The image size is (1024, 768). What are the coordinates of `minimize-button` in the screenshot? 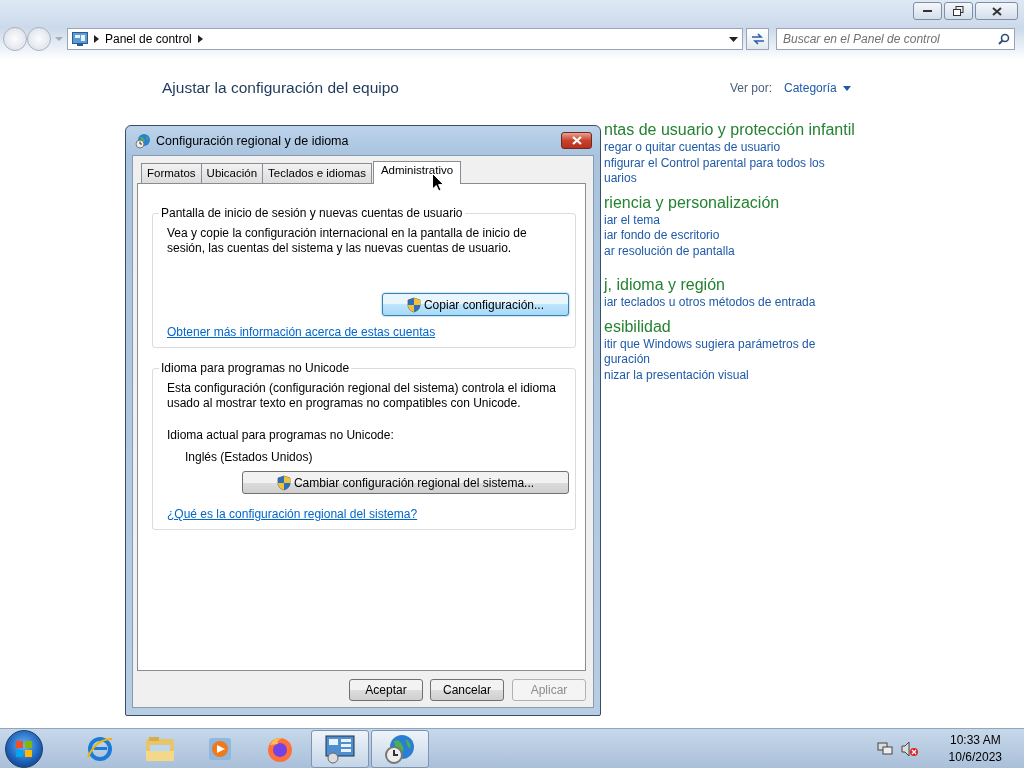 It's located at (927, 11).